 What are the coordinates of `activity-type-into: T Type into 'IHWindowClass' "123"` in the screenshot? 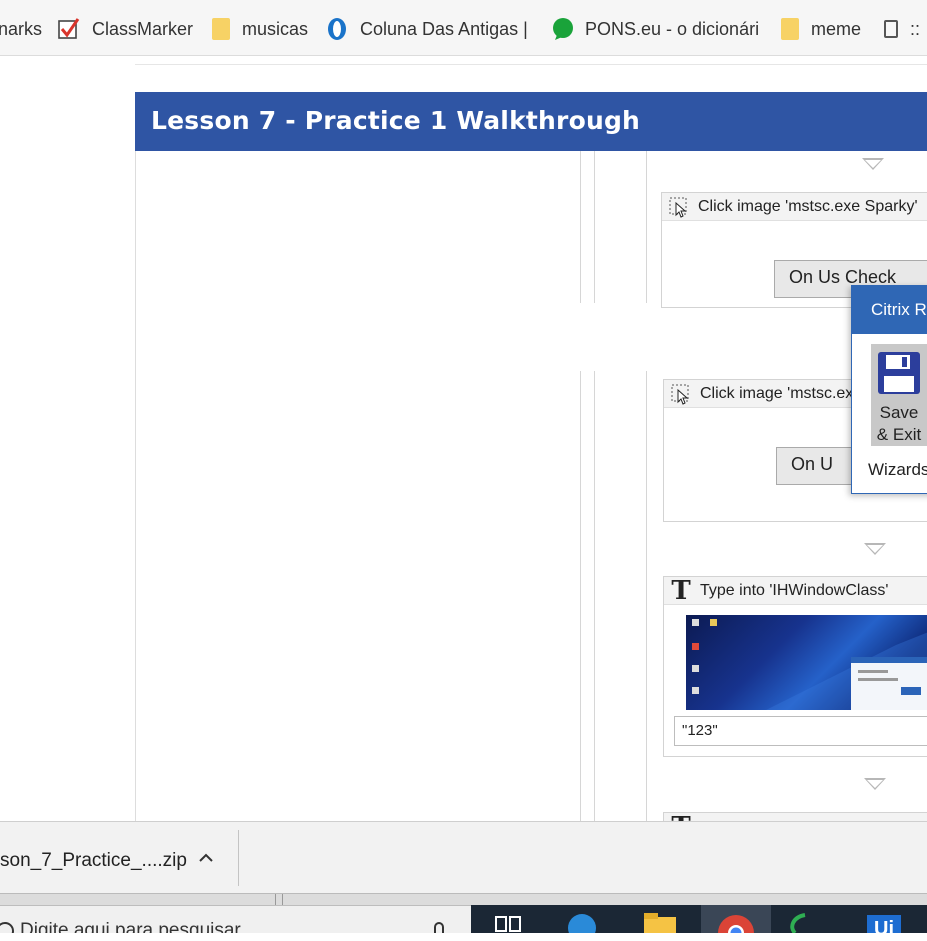 It's located at (795, 666).